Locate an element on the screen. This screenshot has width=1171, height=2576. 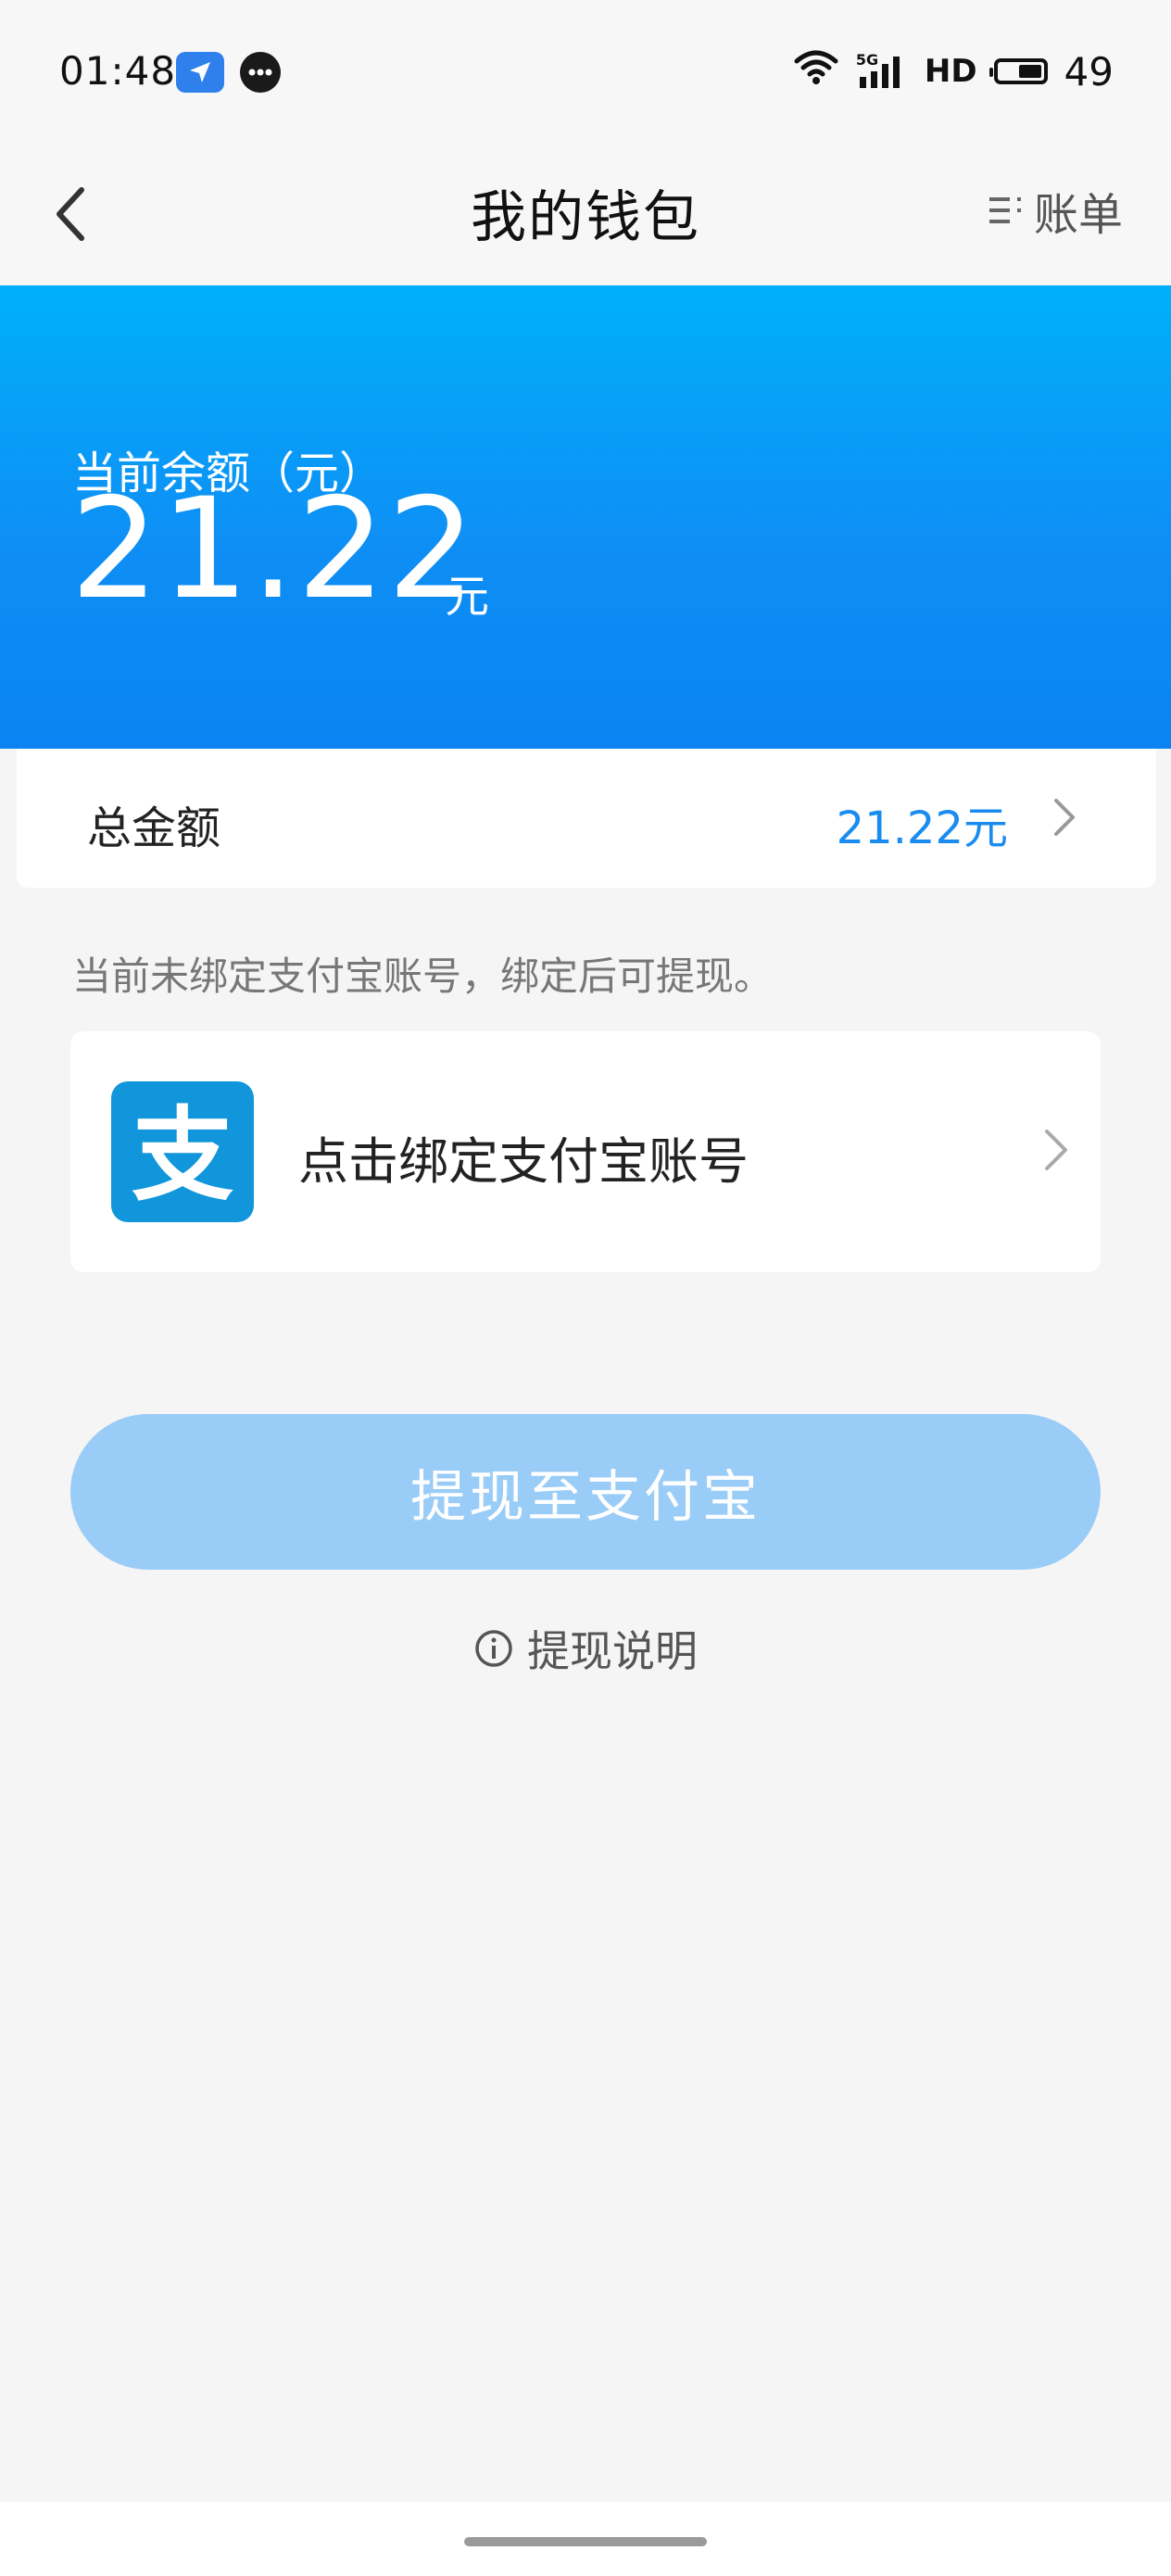
balance-value: 21.22 is located at coordinates (274, 549).